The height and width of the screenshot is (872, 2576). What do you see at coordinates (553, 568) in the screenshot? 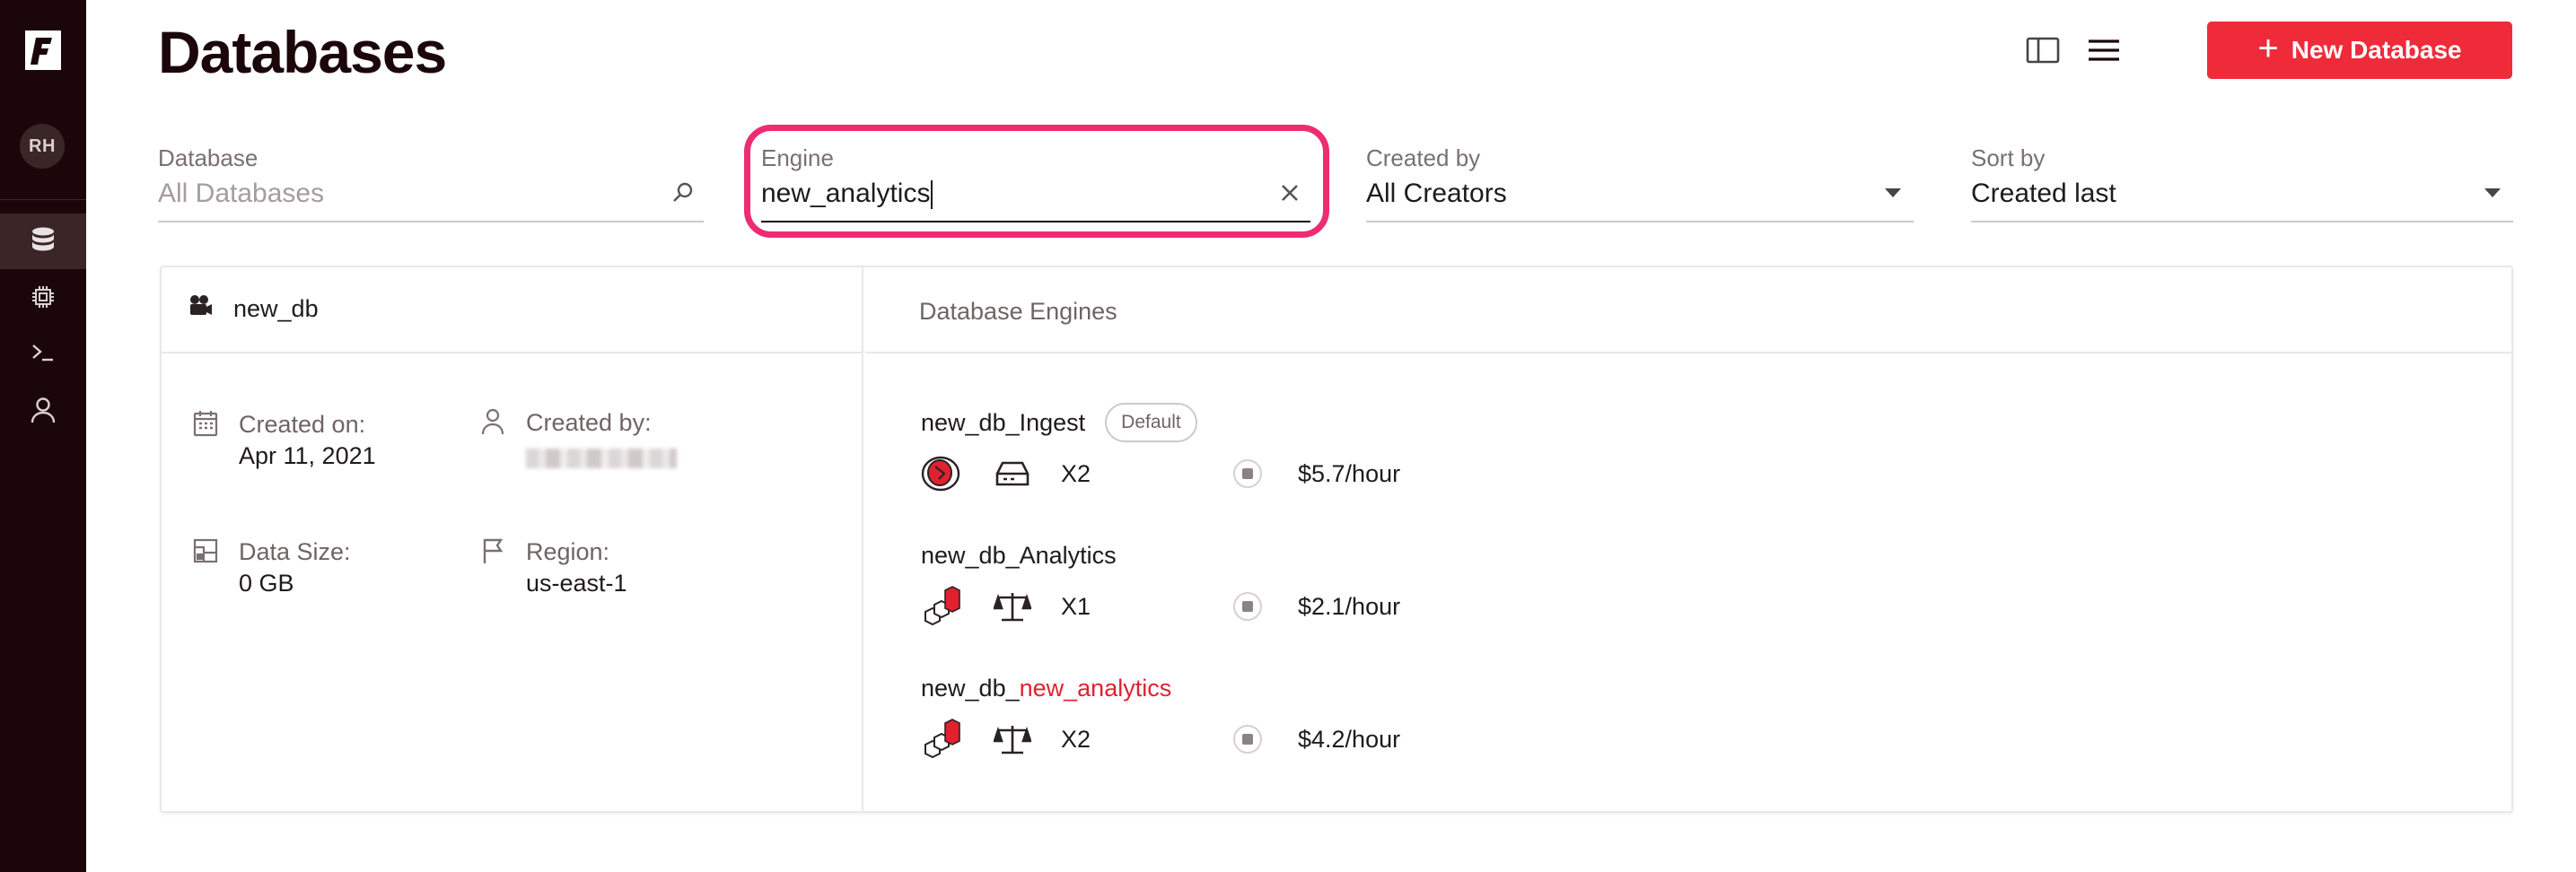
I see `region-meta: Region: us-east-1` at bounding box center [553, 568].